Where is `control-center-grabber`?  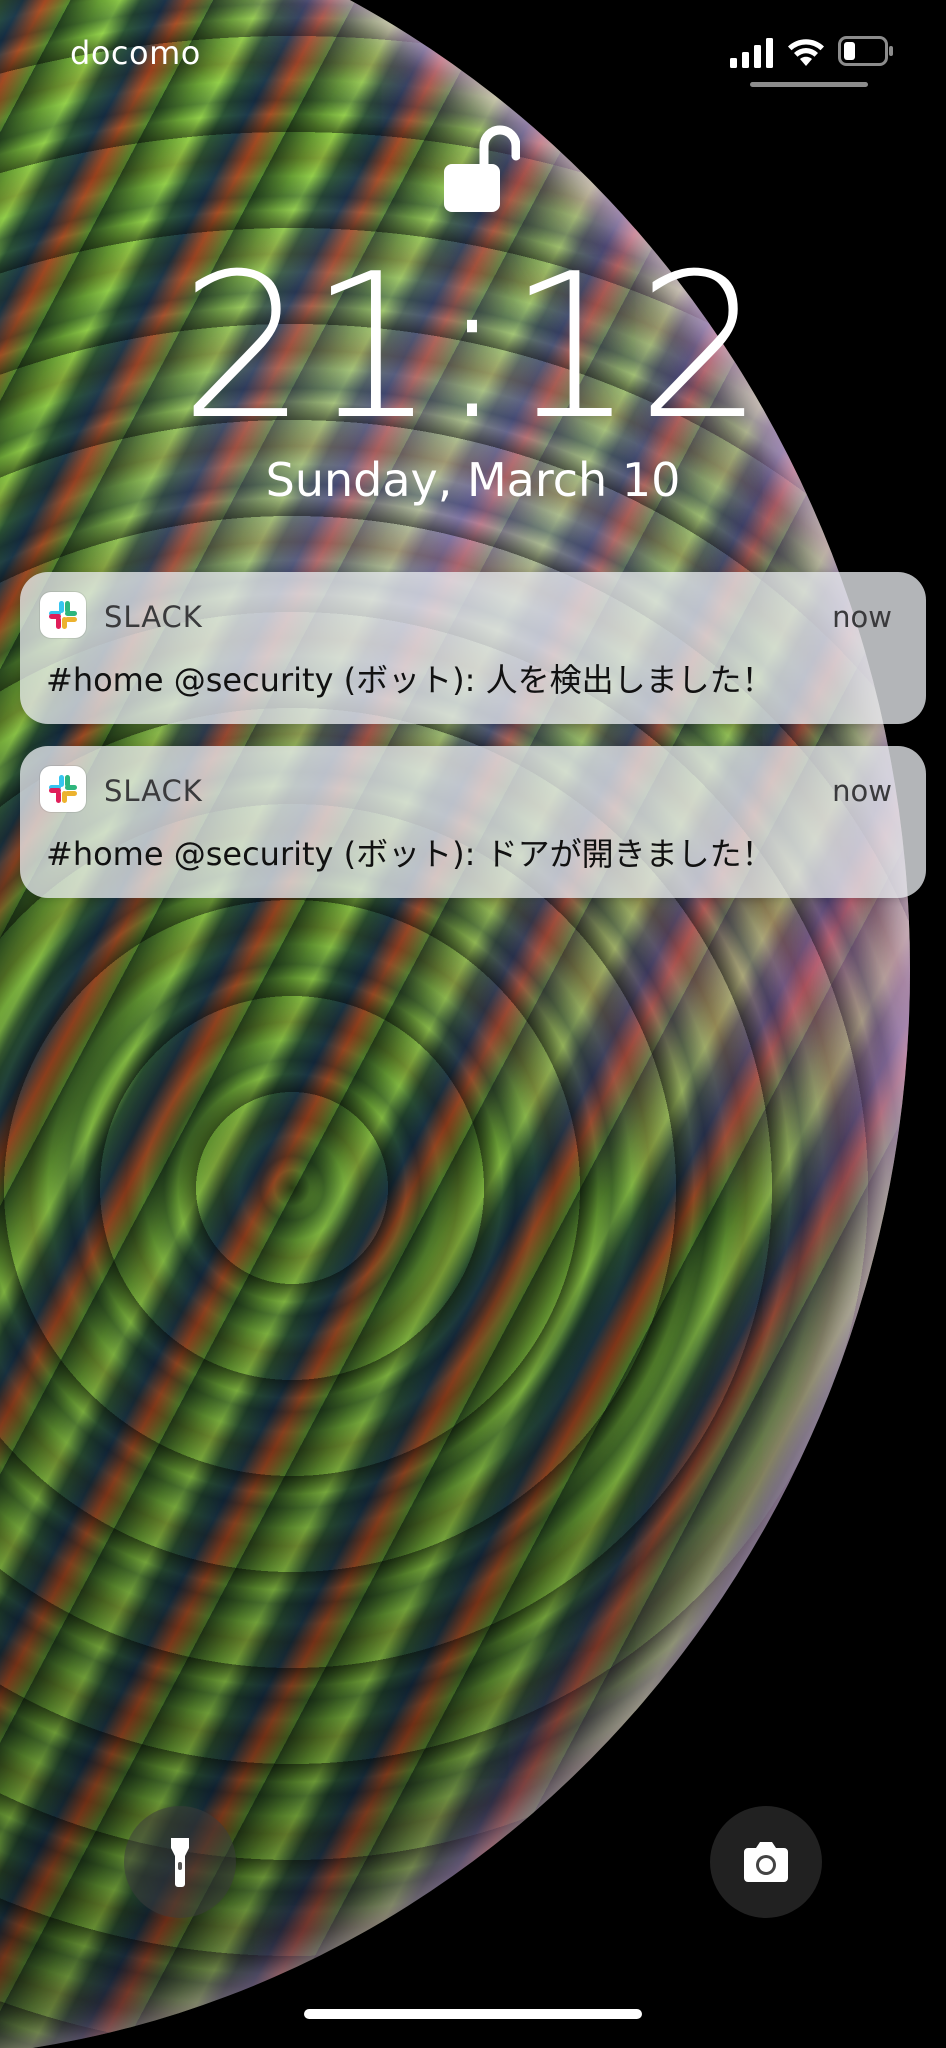 control-center-grabber is located at coordinates (809, 84).